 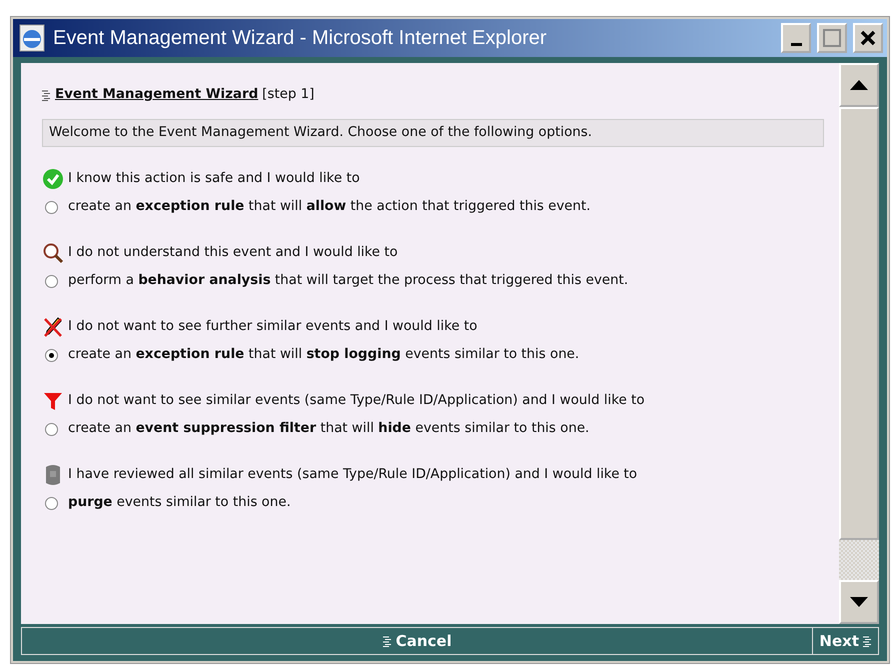 I want to click on option-label: create an exception rule that will stop logging events similar to this one., so click(x=324, y=355).